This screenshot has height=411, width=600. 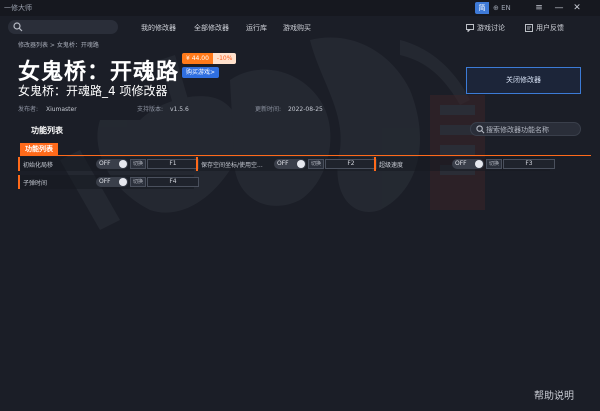 I want to click on version-info: 支持版本: v1.5.6, so click(x=163, y=108).